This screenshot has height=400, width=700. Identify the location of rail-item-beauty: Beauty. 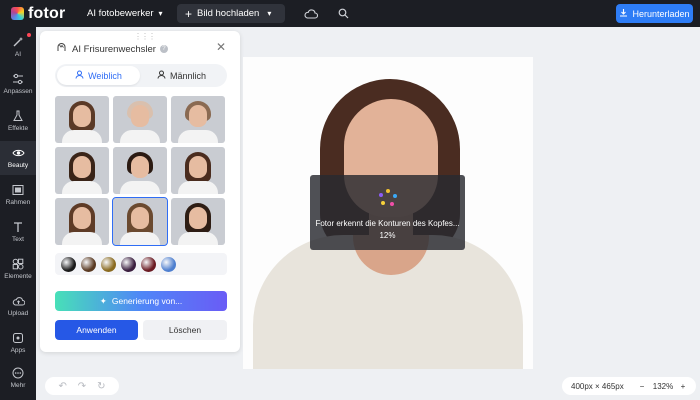
(18, 158).